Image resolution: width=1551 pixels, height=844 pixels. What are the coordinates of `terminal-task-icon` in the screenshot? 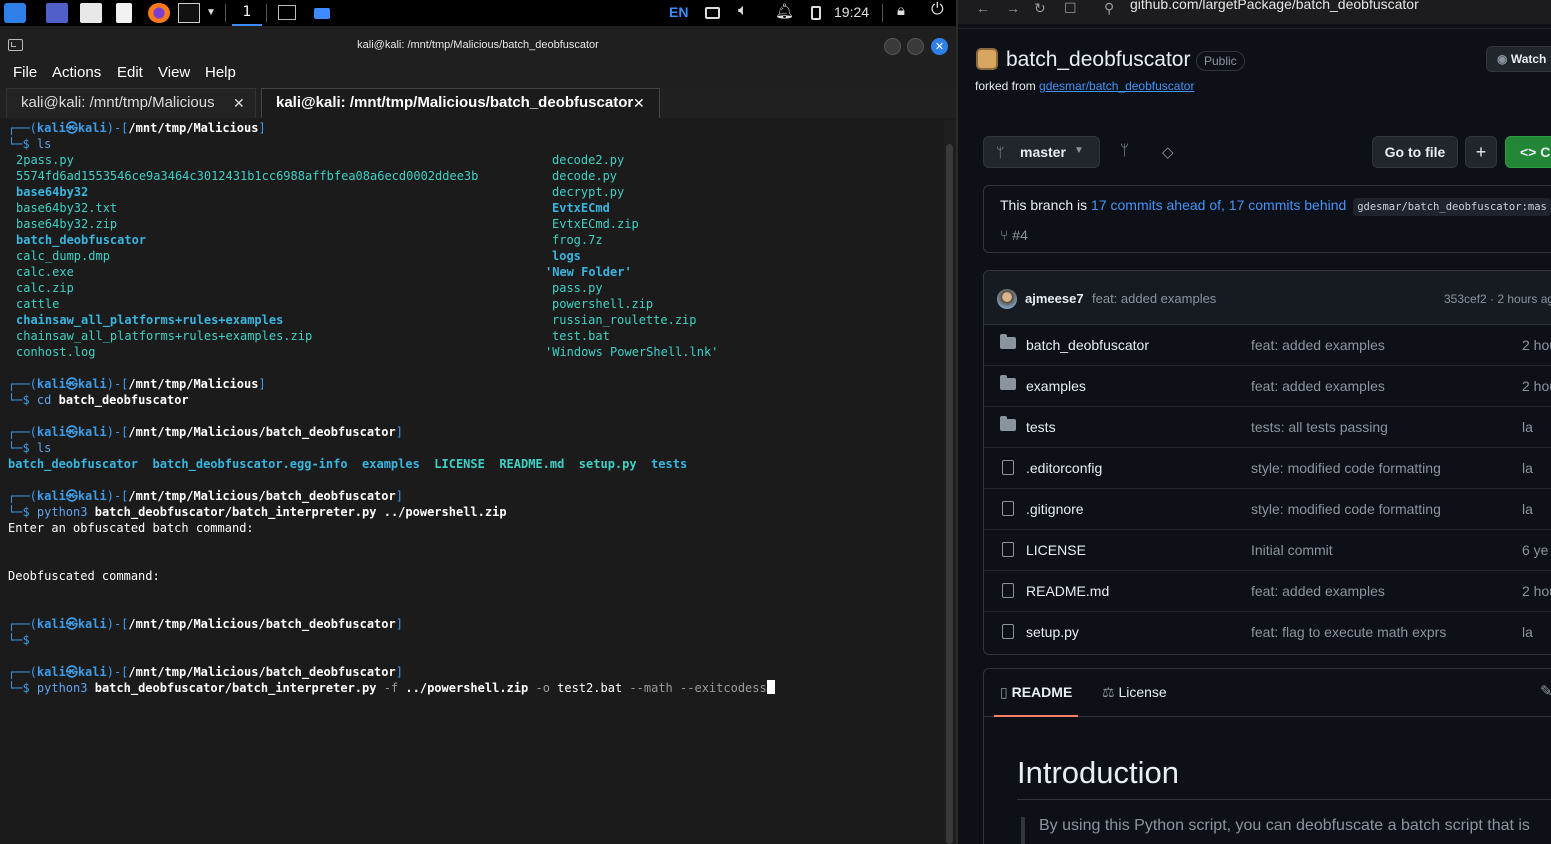 It's located at (287, 12).